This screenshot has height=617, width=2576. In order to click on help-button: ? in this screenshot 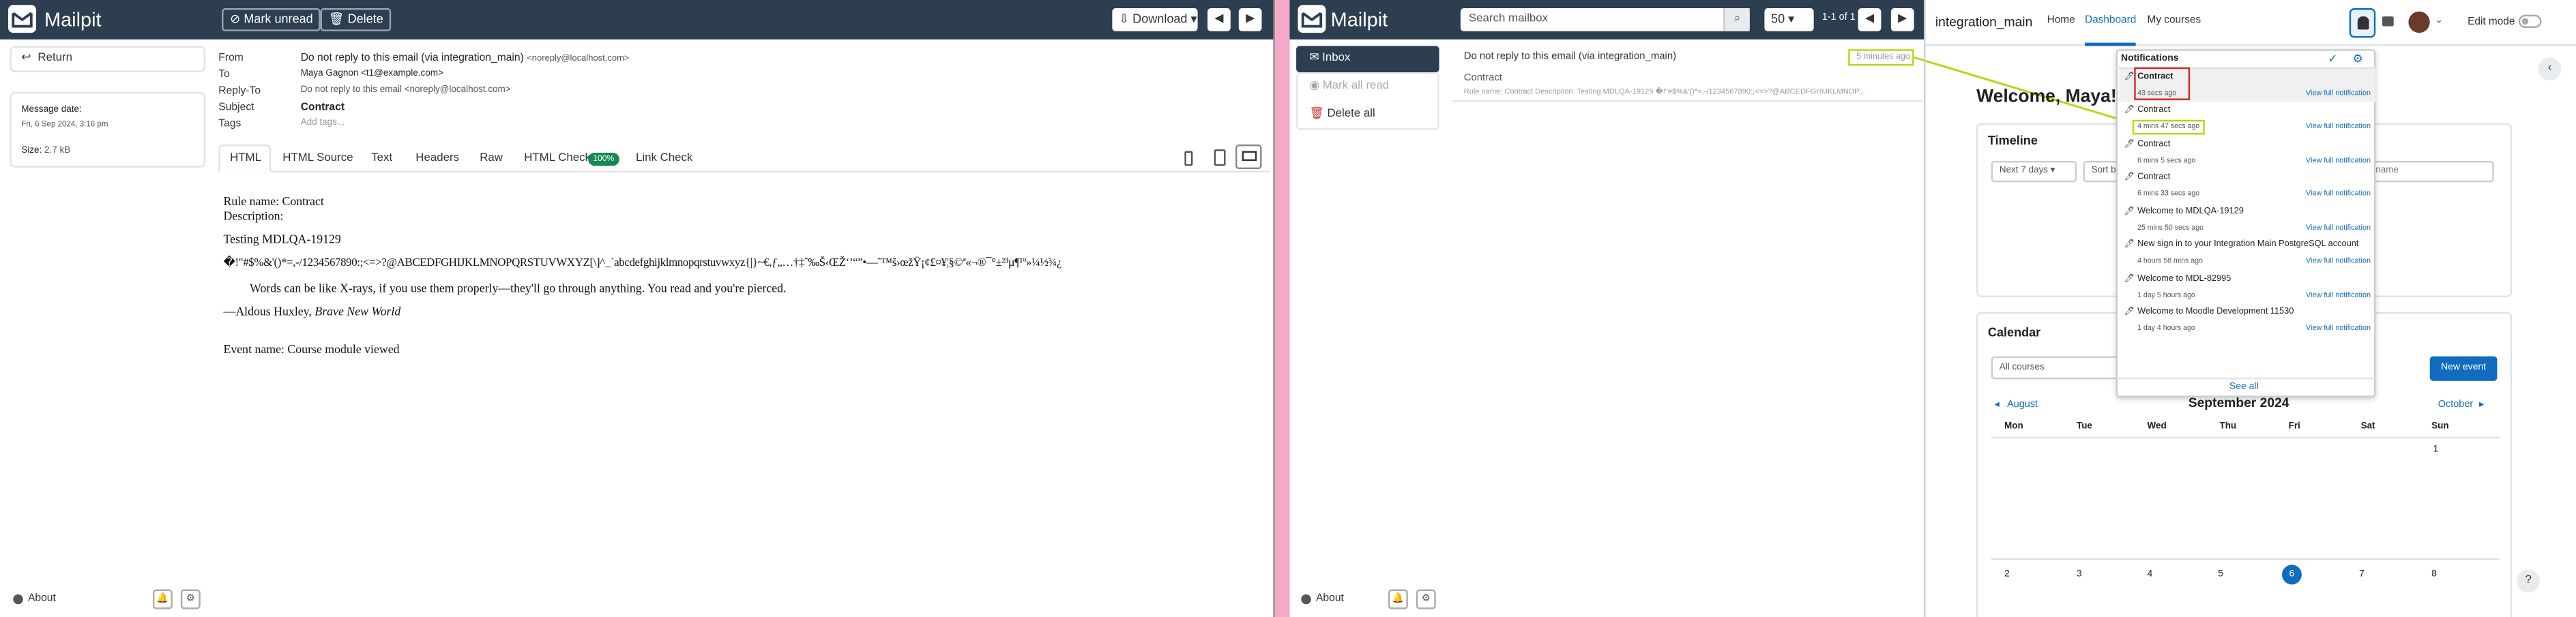, I will do `click(2529, 581)`.